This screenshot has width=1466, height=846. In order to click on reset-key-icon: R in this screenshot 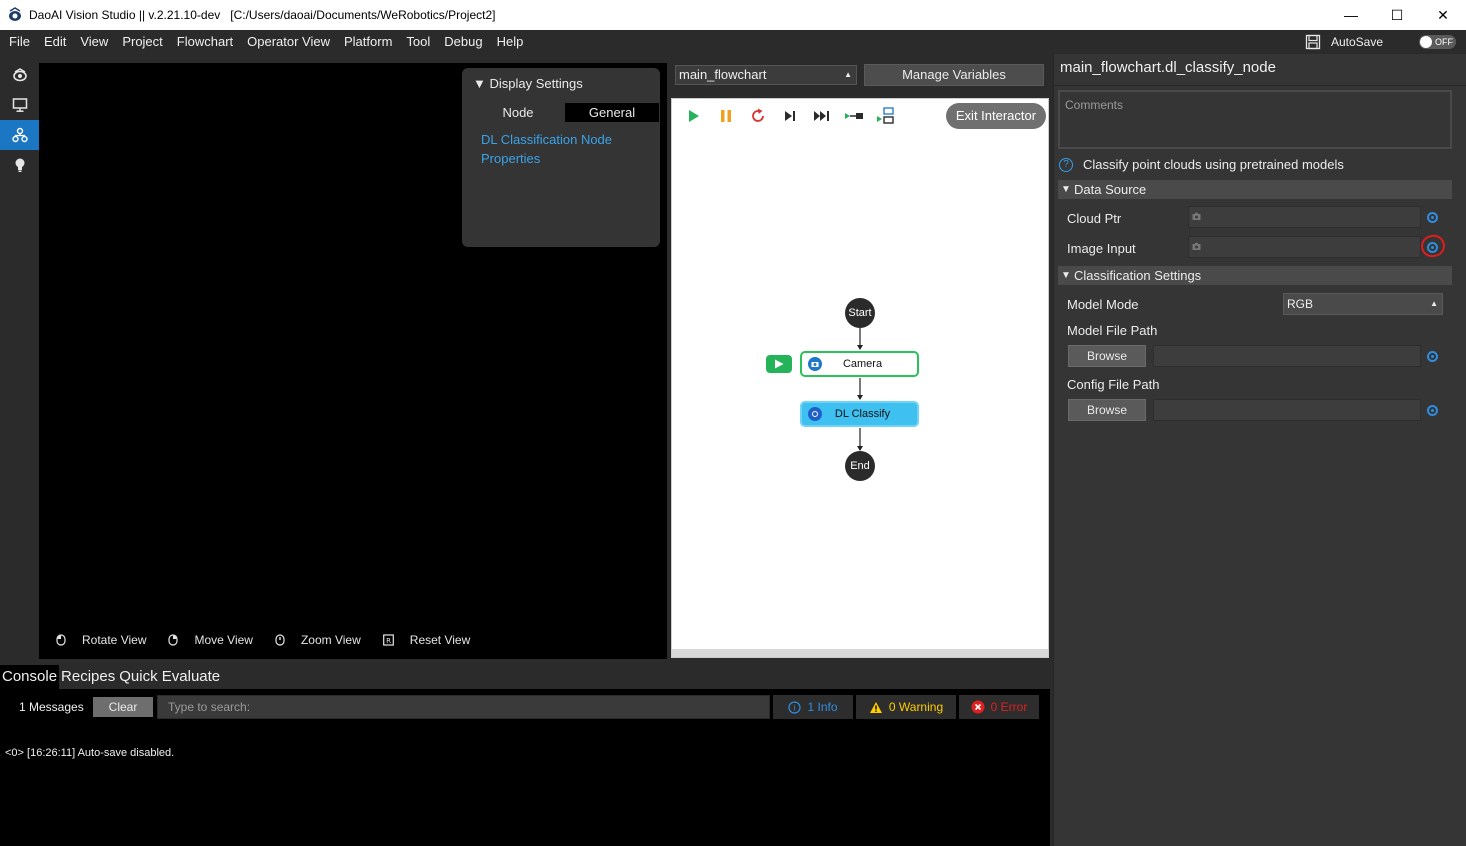, I will do `click(388, 640)`.